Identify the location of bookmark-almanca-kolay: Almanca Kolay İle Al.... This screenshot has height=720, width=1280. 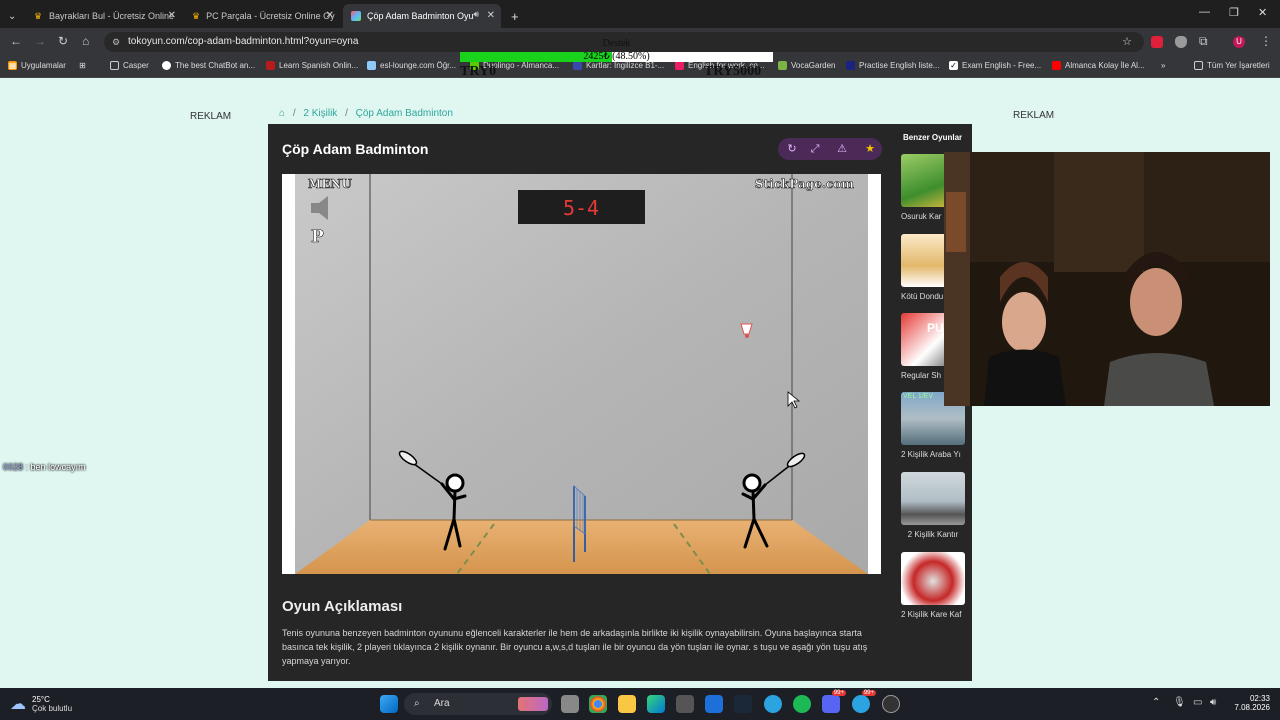
(1098, 65).